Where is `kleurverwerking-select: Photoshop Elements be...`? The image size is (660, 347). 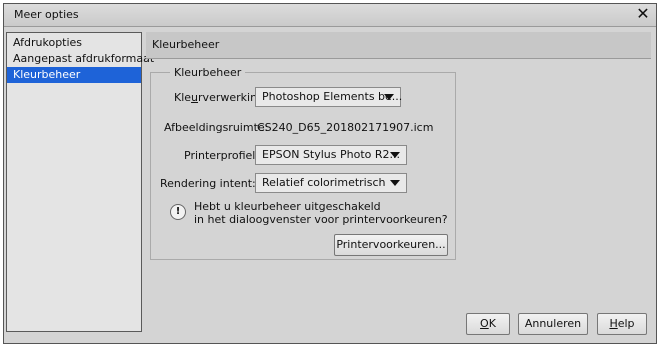 kleurverwerking-select: Photoshop Elements be... is located at coordinates (329, 97).